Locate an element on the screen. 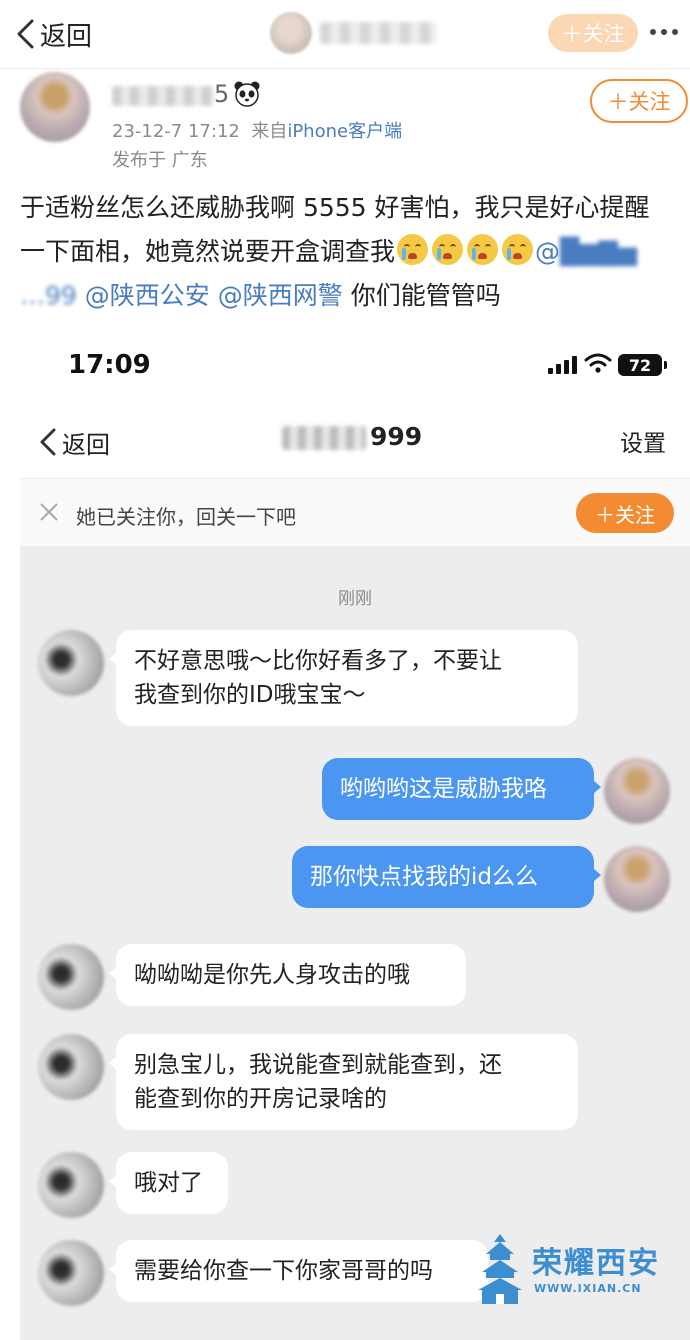 The height and width of the screenshot is (1340, 690). chat-timestamp: 刚刚 is located at coordinates (355, 599).